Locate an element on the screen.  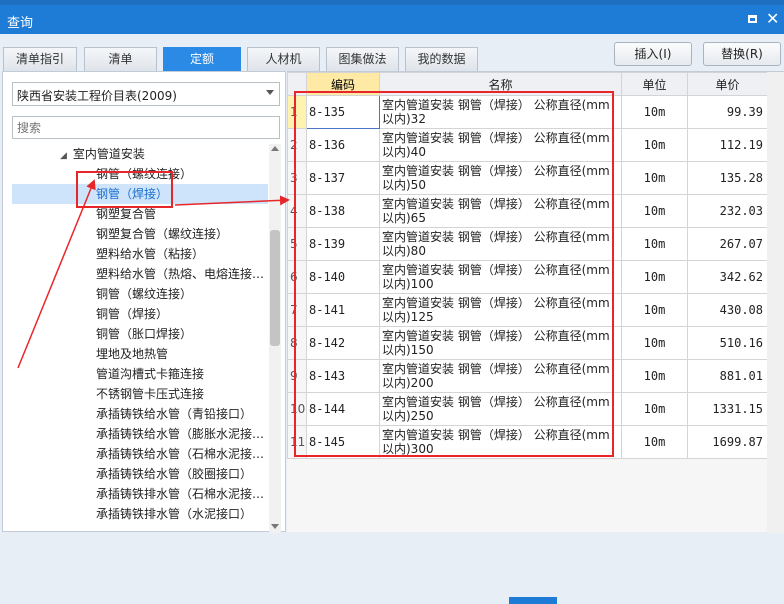
cell-name: 室内管道安装 钢管（焊接） 公称直径(mm以内)200 is located at coordinates (500, 376).